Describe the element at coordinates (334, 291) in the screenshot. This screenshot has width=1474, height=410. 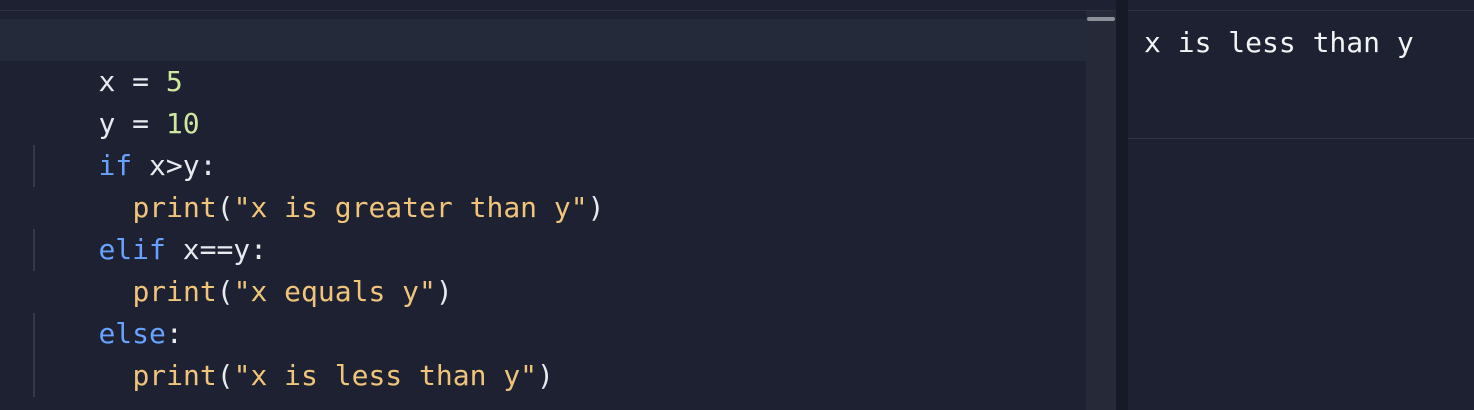
I see `string-literal: "x equals y"` at that location.